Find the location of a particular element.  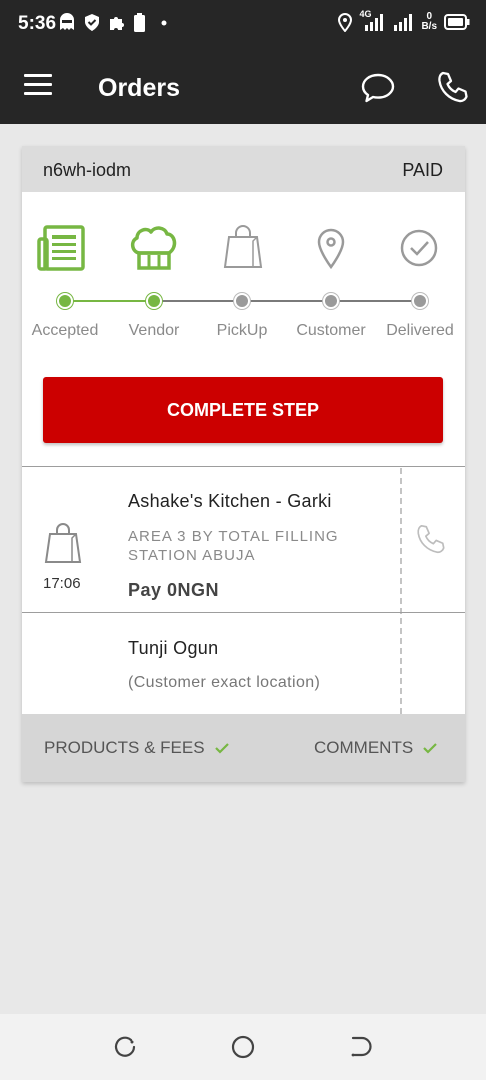

step-dot-vendor is located at coordinates (154, 301).